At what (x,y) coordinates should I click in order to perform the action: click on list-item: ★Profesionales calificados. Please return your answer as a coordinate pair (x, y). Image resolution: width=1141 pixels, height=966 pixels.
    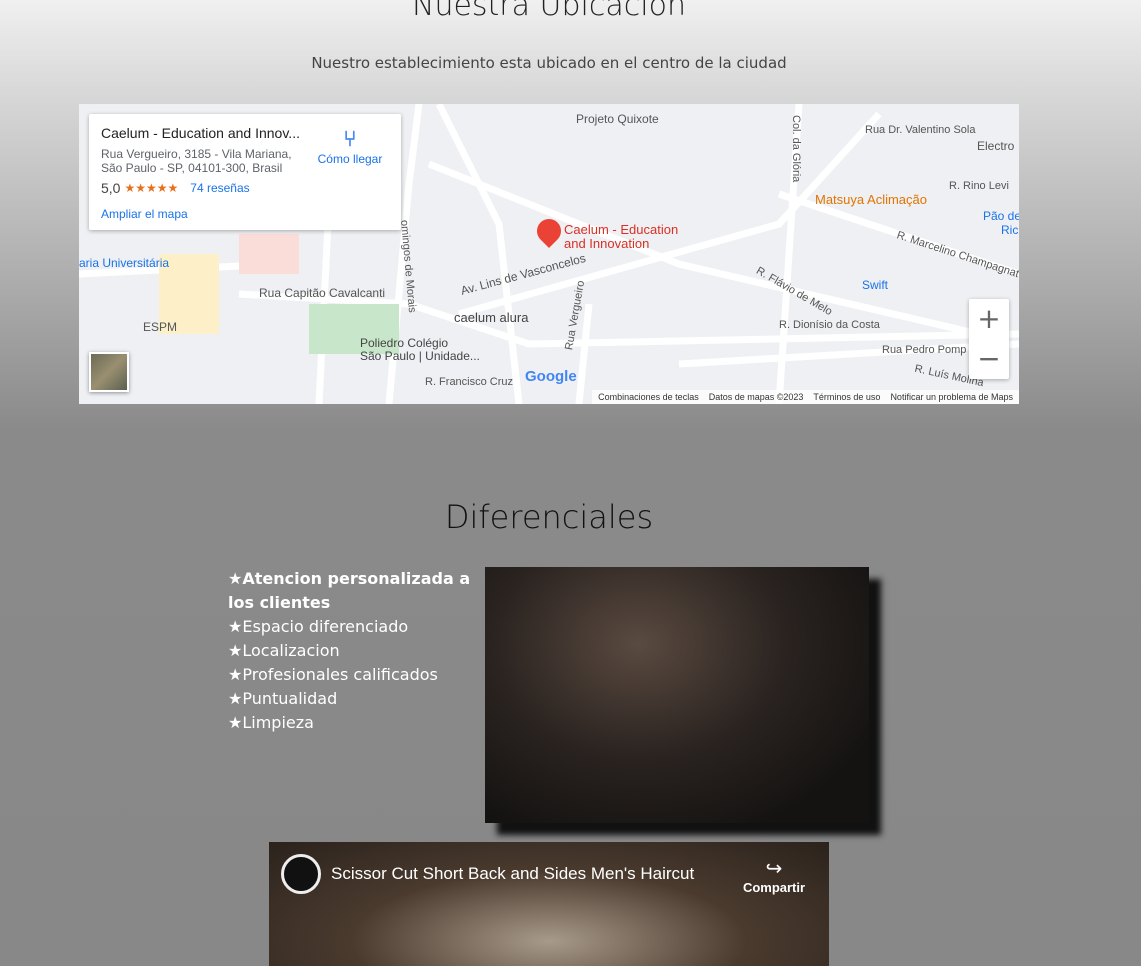
    Looking at the image, I should click on (333, 674).